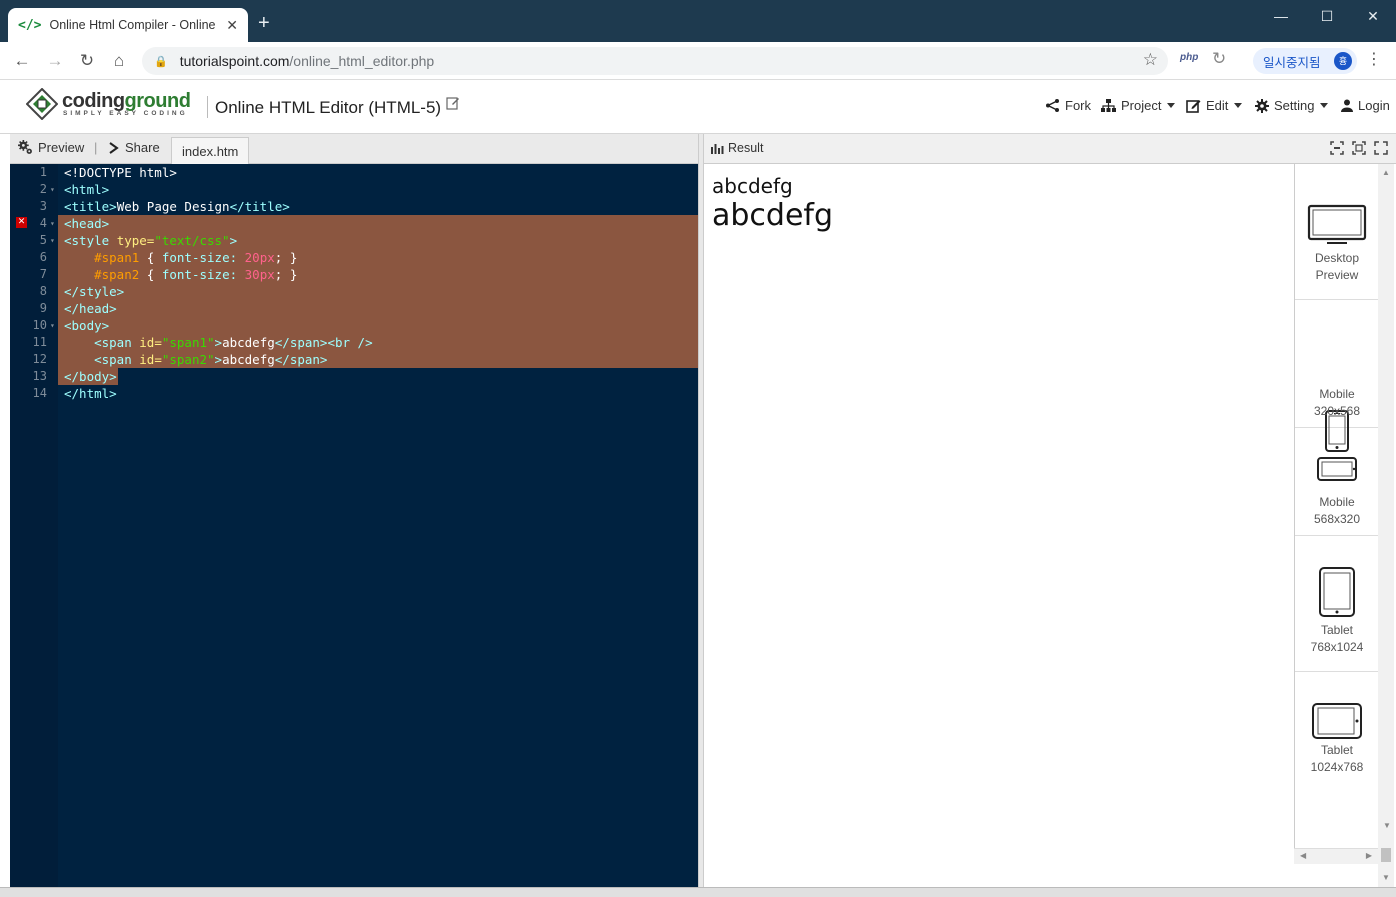 The height and width of the screenshot is (897, 1396). I want to click on project-menu: Project, so click(1138, 105).